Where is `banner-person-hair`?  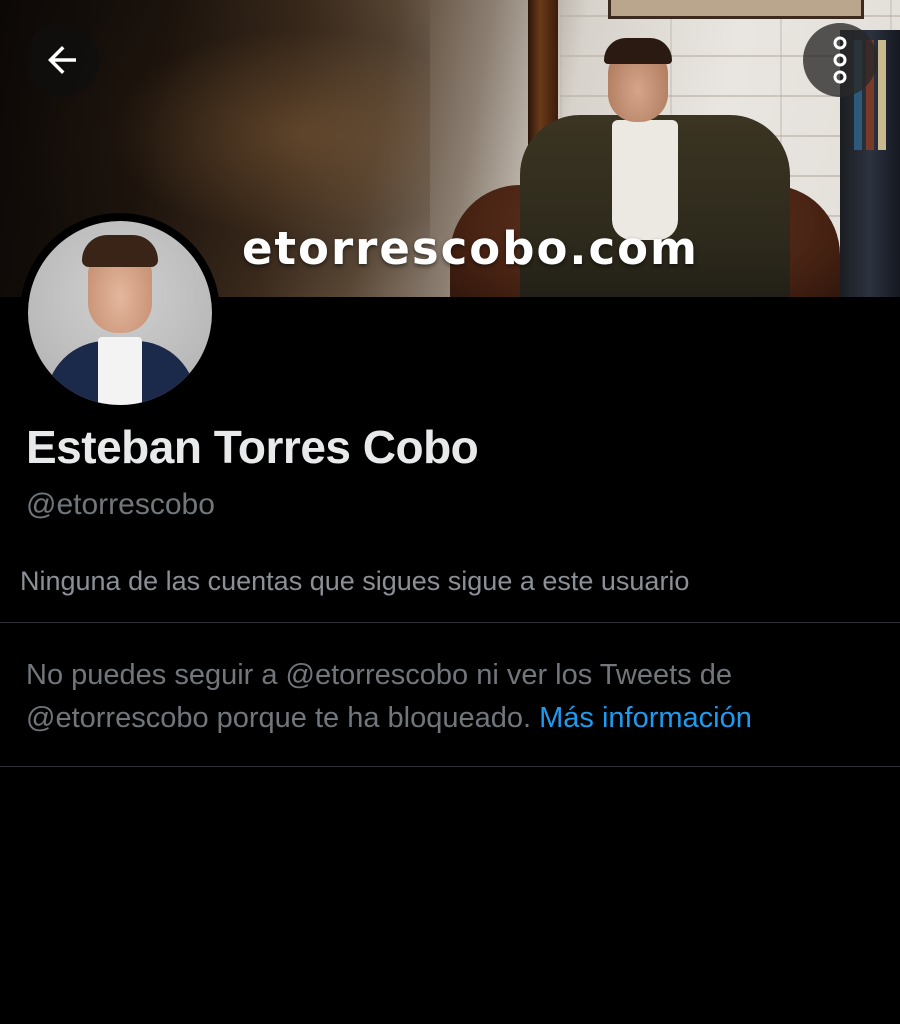
banner-person-hair is located at coordinates (638, 51).